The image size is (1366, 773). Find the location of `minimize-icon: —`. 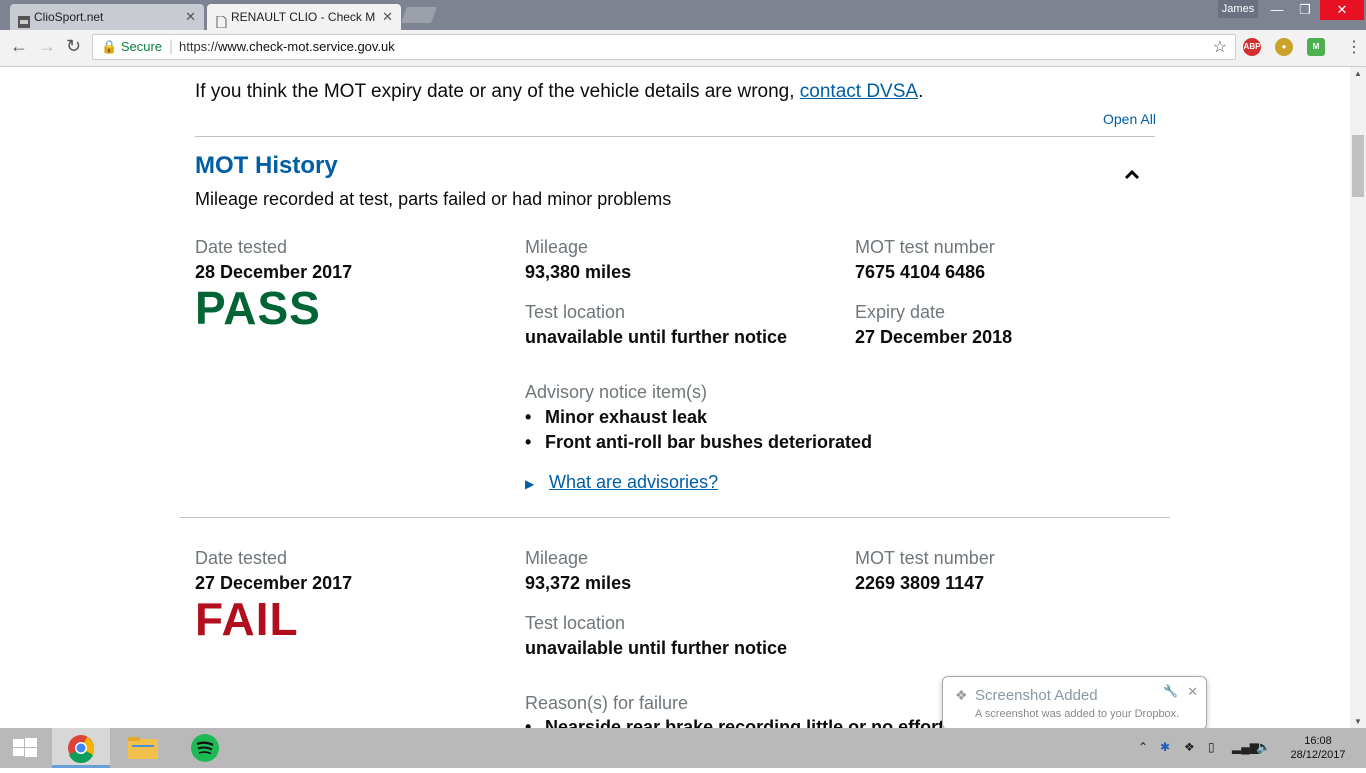

minimize-icon: — is located at coordinates (1277, 10).